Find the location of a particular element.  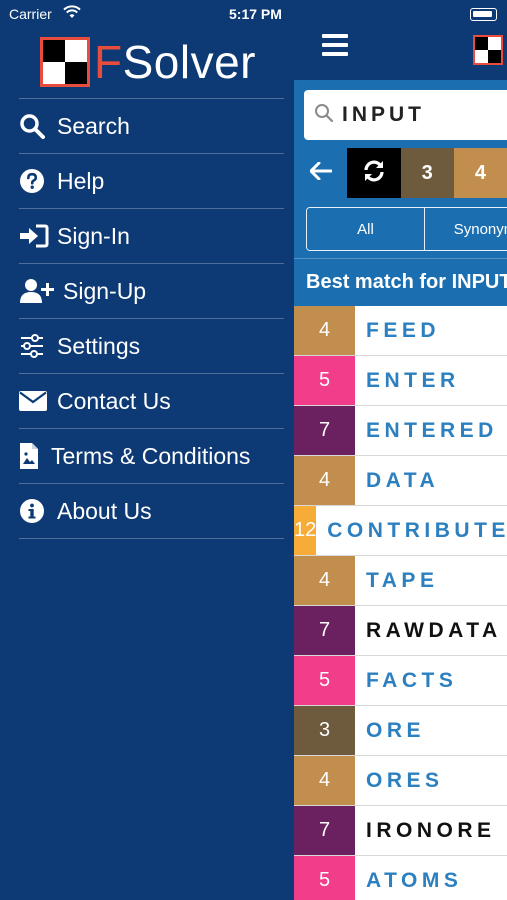

result-row: 4 FEED is located at coordinates (400, 331).